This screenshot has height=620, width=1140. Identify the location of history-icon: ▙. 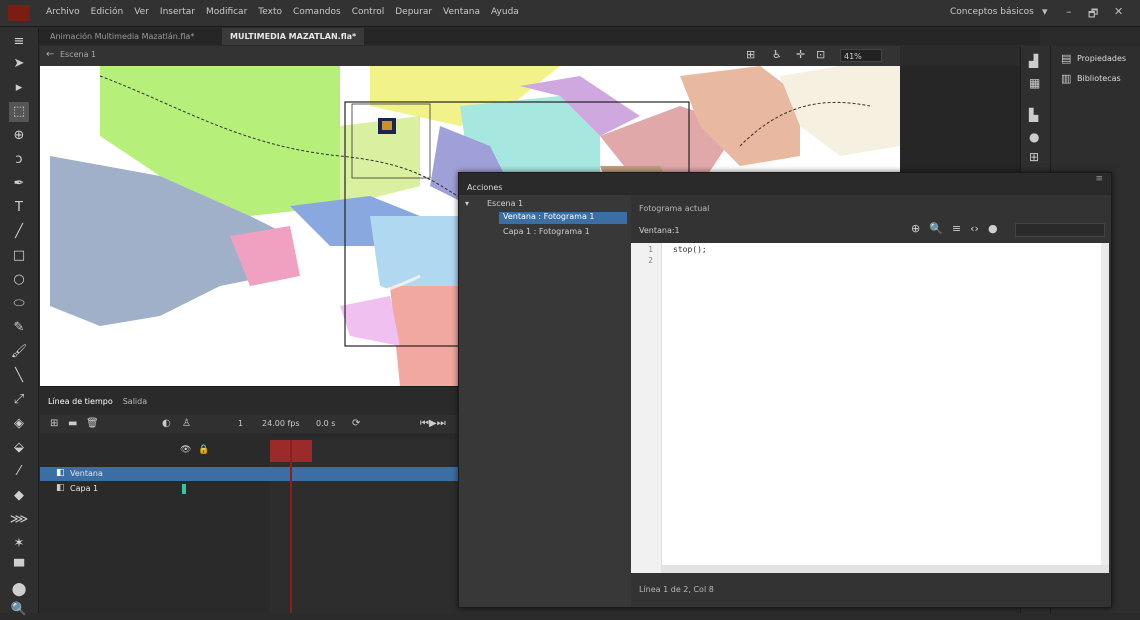
(1033, 115).